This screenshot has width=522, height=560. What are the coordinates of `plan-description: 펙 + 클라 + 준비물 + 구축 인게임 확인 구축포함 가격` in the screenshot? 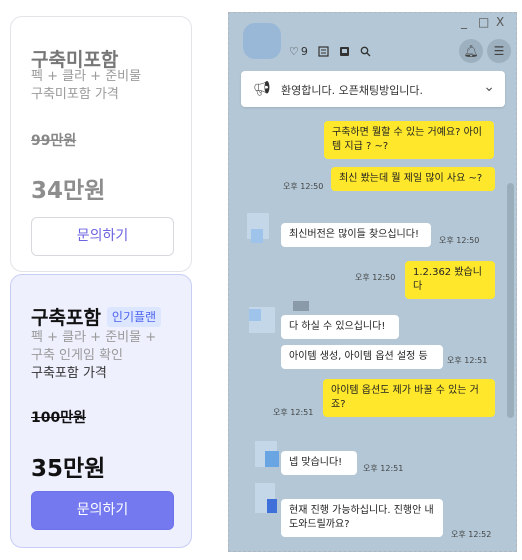 It's located at (93, 356).